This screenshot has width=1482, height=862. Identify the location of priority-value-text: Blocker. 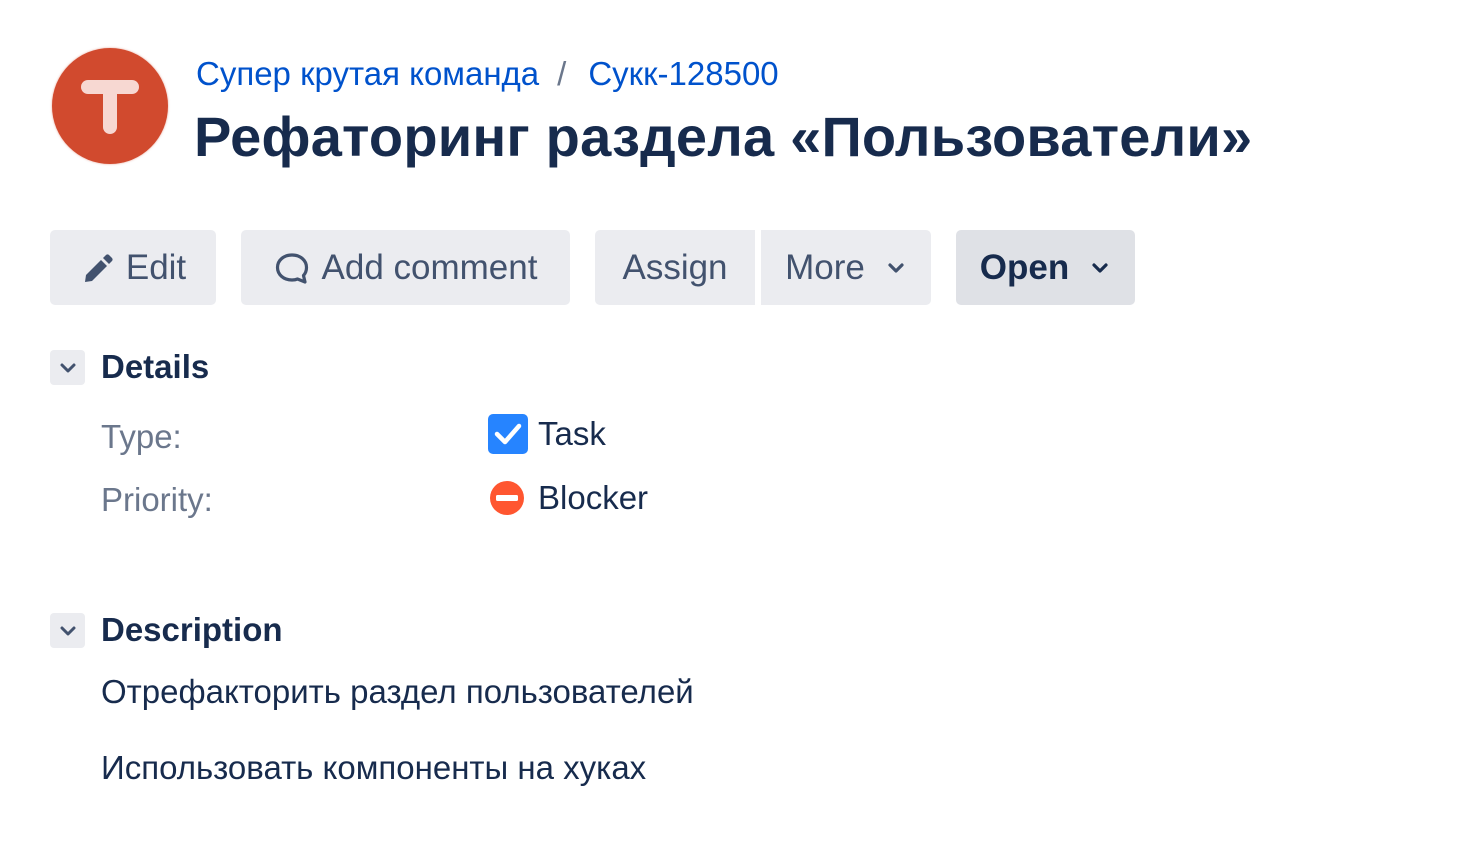
(593, 497).